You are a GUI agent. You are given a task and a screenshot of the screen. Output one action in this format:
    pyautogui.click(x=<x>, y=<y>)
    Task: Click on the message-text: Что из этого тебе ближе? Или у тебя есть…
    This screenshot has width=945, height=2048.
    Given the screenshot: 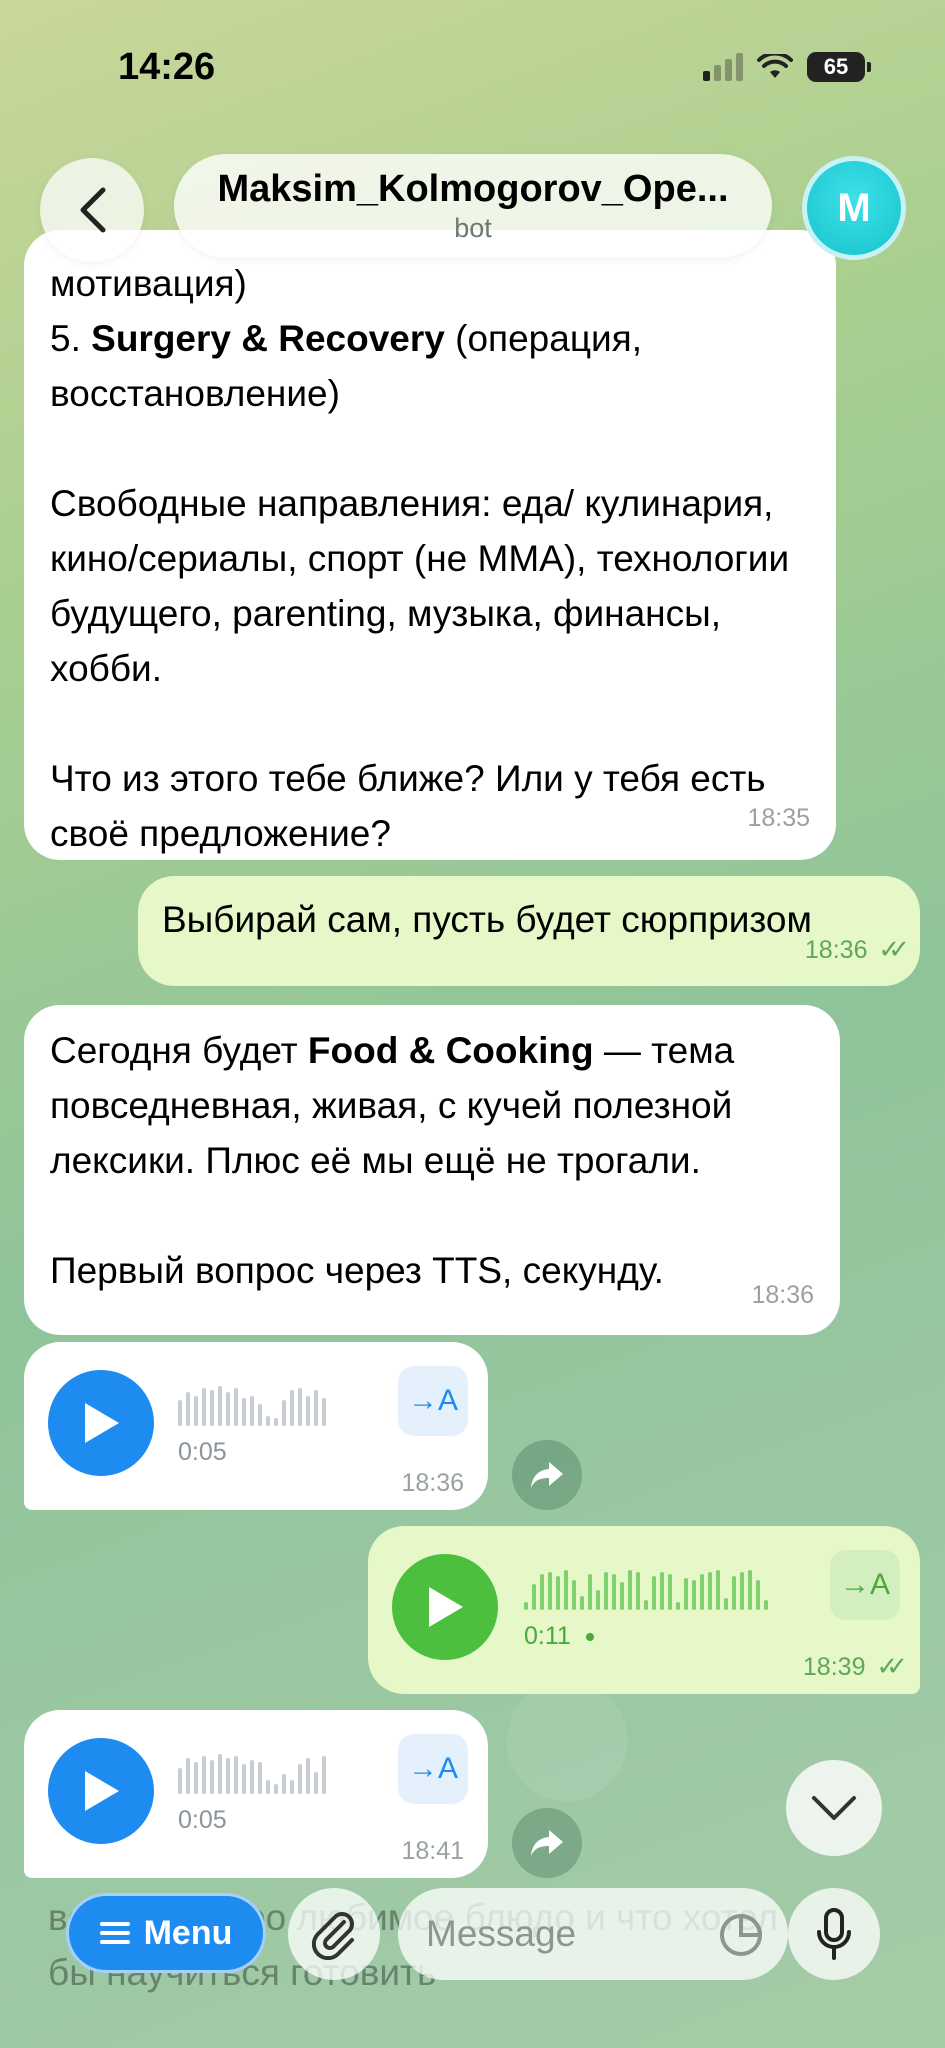 What is the action you would take?
    pyautogui.click(x=408, y=806)
    